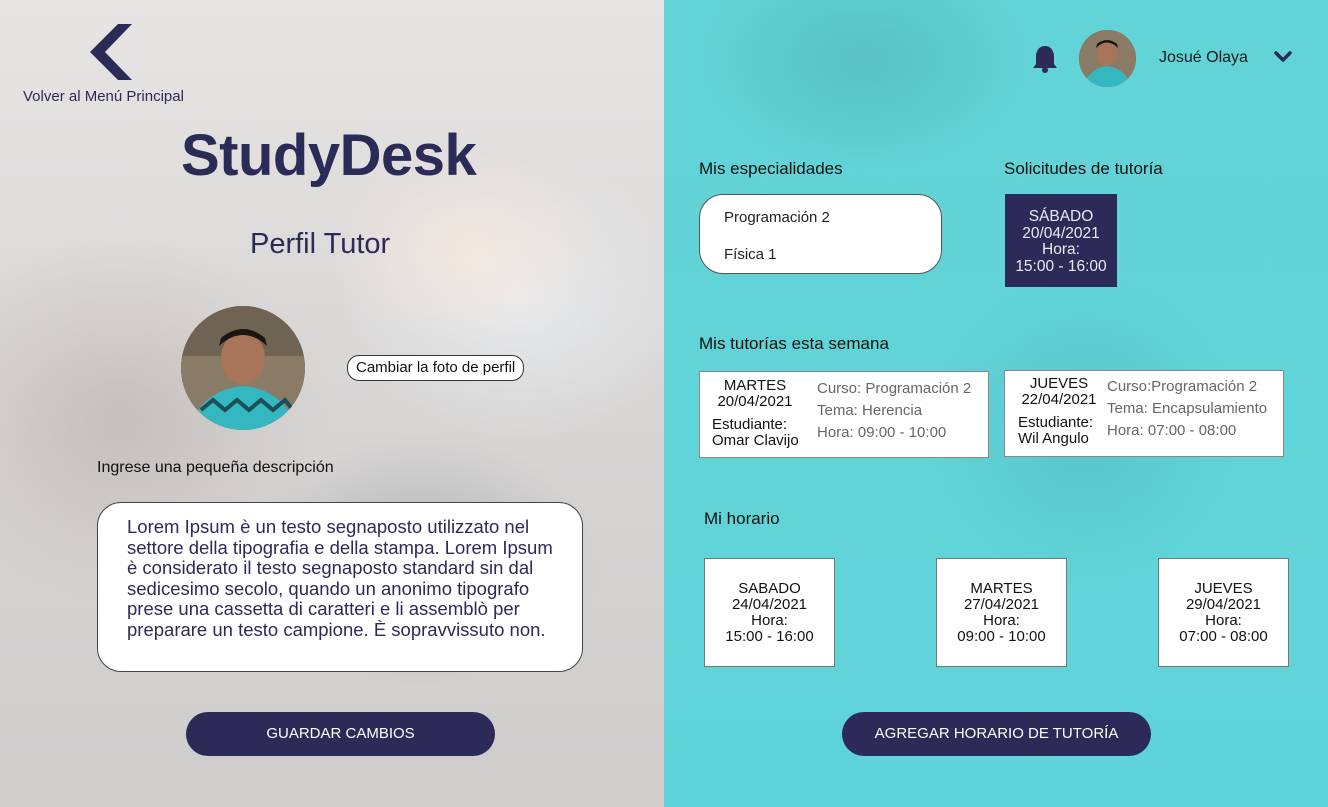 The width and height of the screenshot is (1328, 807). I want to click on brand-logo-text: StudyDesk, so click(329, 155).